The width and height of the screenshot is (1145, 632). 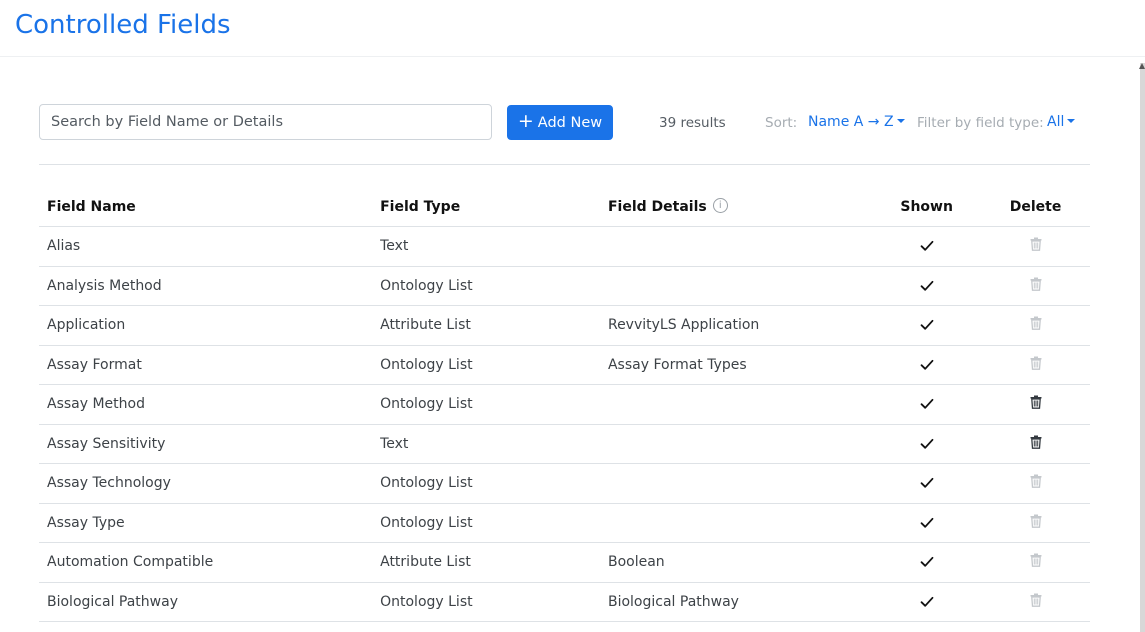 I want to click on filter-label: Filter by field type:, so click(x=980, y=123).